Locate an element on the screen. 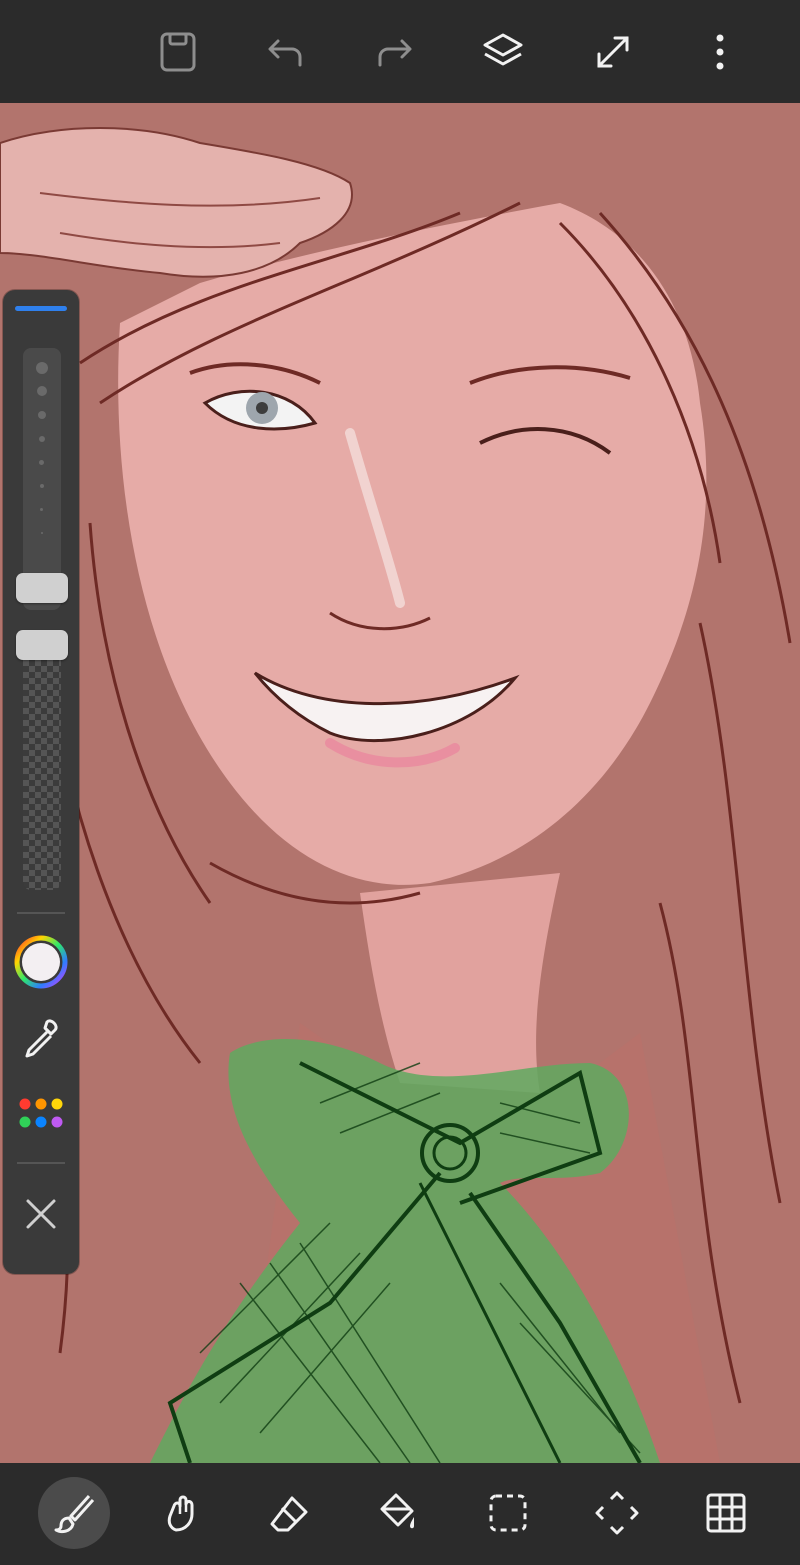 The width and height of the screenshot is (800, 1565). eyedropper-button is located at coordinates (41, 1038).